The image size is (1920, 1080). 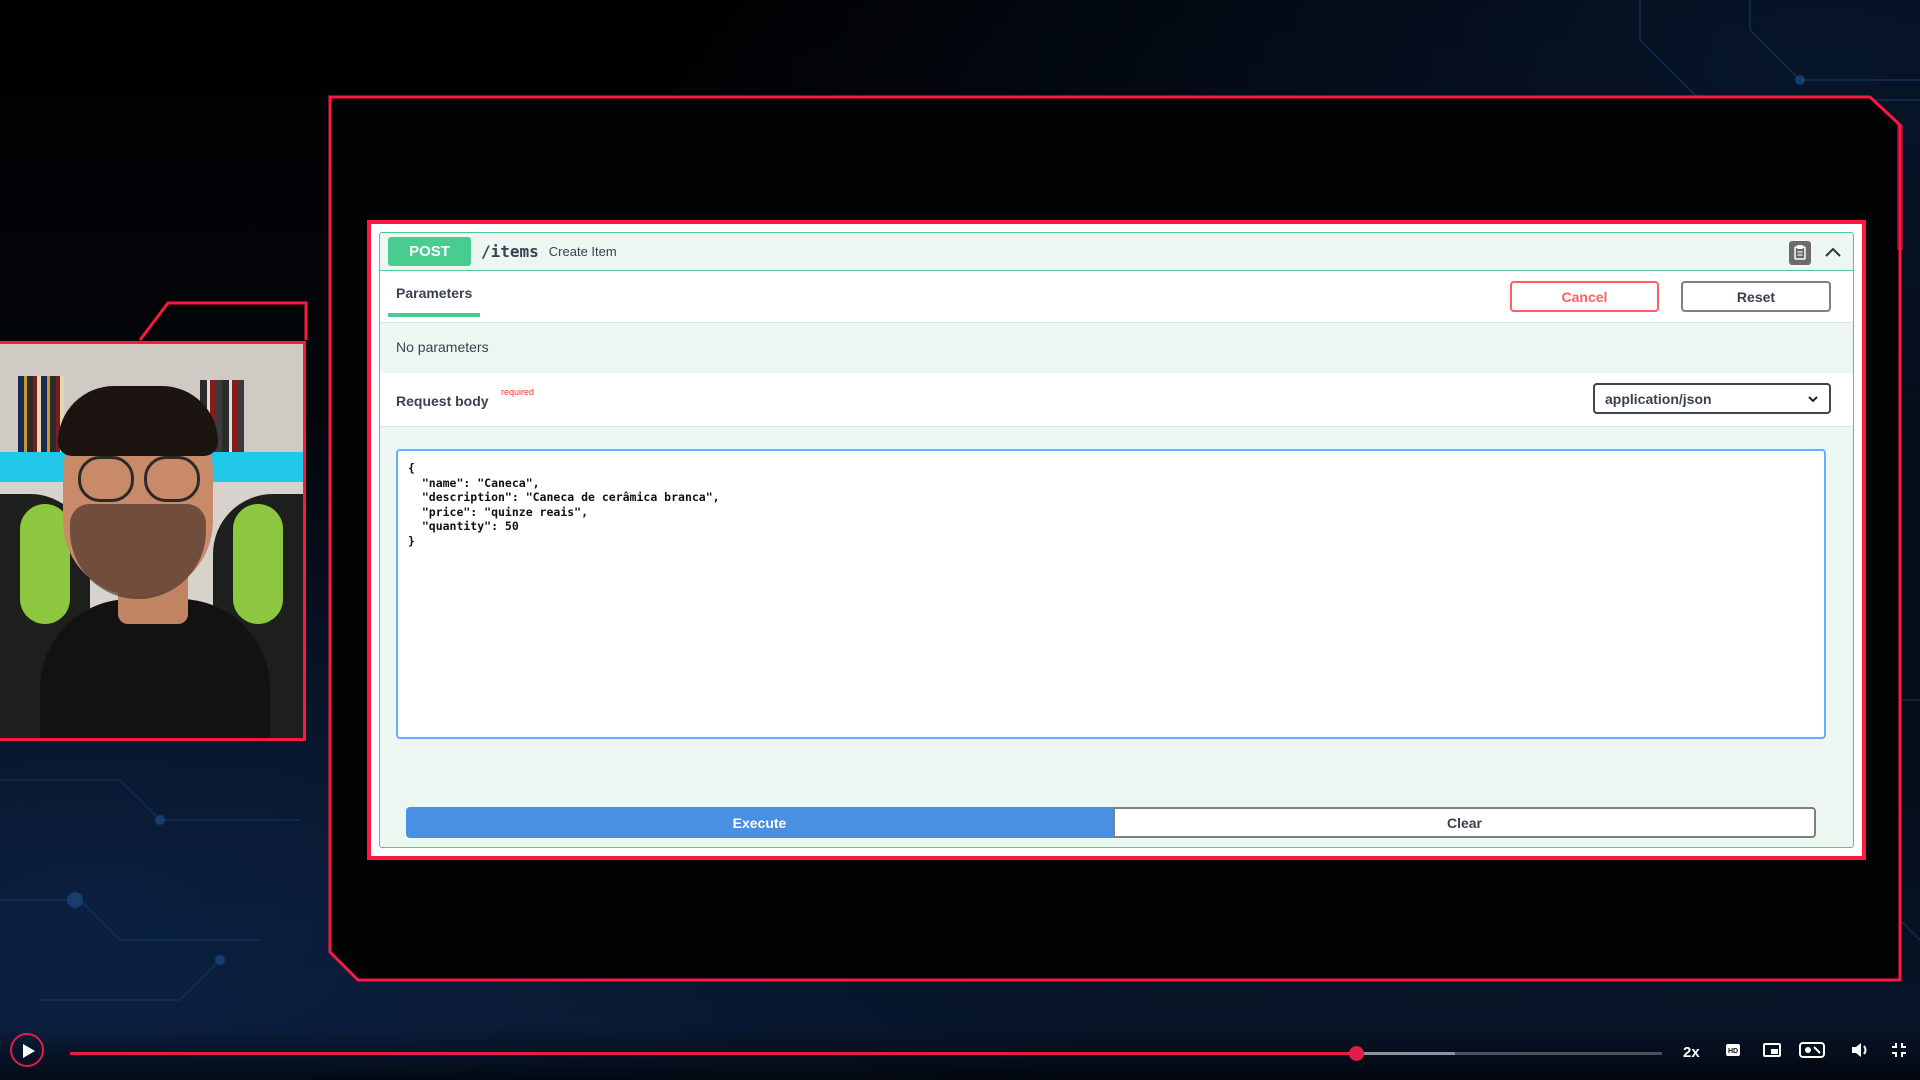 What do you see at coordinates (442, 401) in the screenshot?
I see `request-body-label: Request body` at bounding box center [442, 401].